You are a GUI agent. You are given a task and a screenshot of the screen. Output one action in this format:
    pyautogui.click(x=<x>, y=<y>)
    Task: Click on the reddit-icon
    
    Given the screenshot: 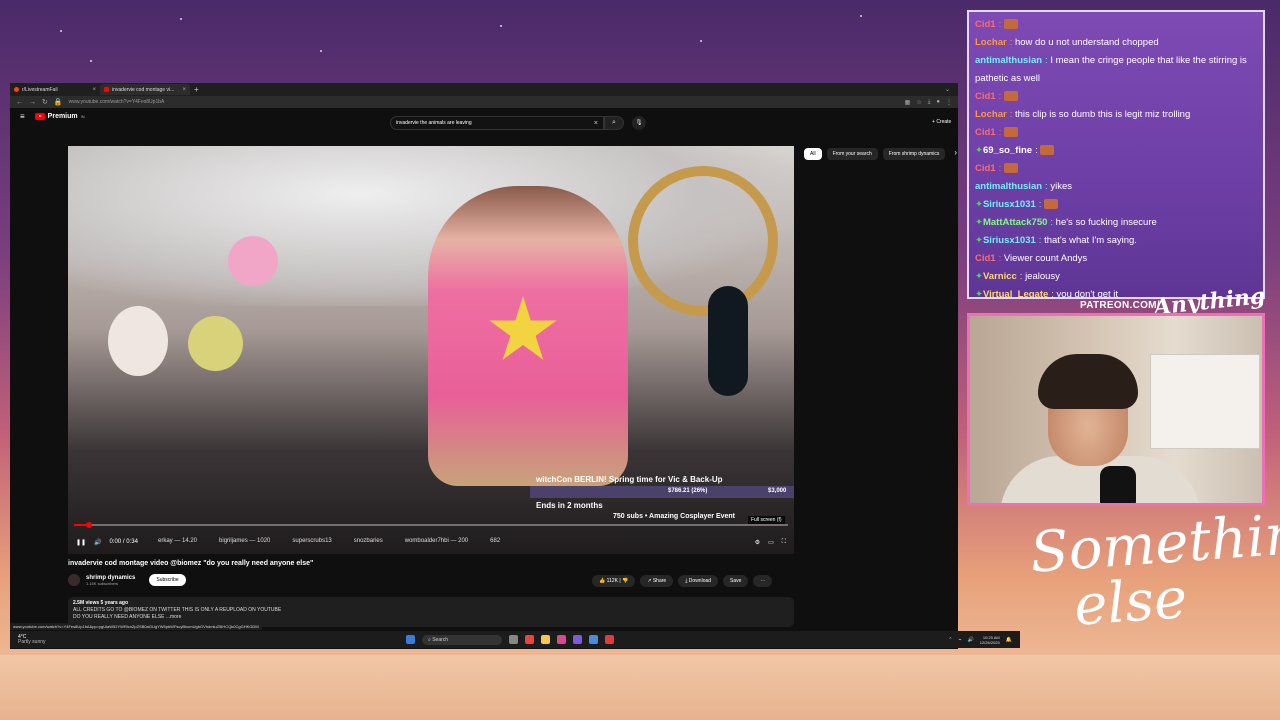 What is the action you would take?
    pyautogui.click(x=16, y=89)
    